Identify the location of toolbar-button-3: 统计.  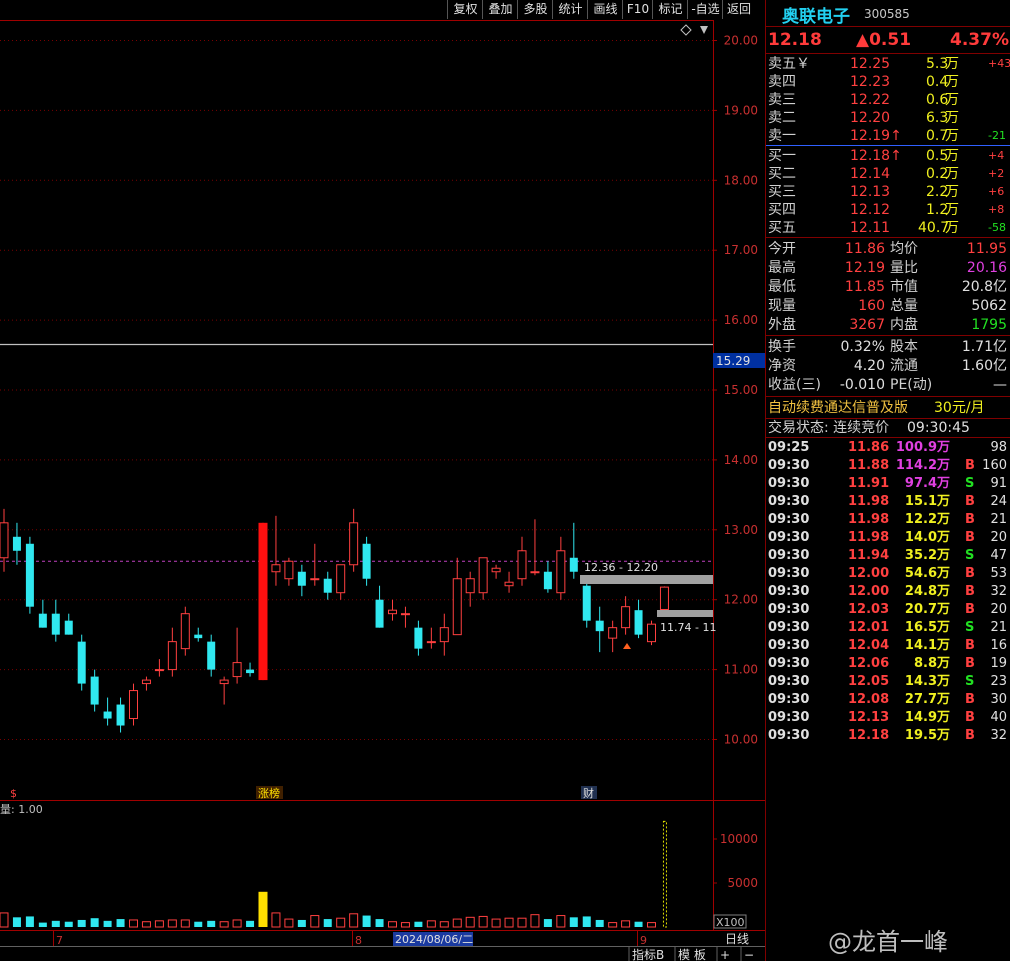
(570, 9).